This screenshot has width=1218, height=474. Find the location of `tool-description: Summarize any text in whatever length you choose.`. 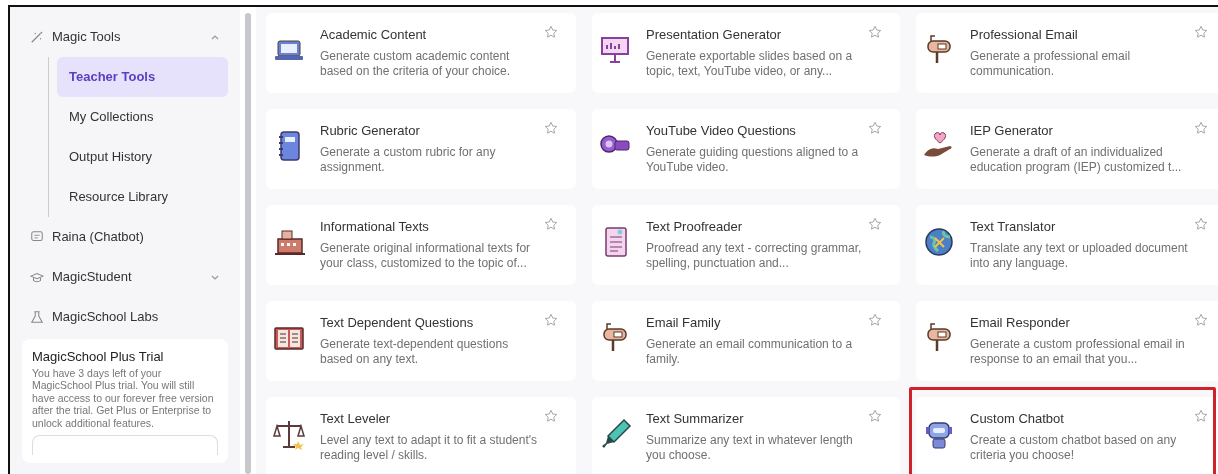

tool-description: Summarize any text in whatever length you choose. is located at coordinates (750, 448).